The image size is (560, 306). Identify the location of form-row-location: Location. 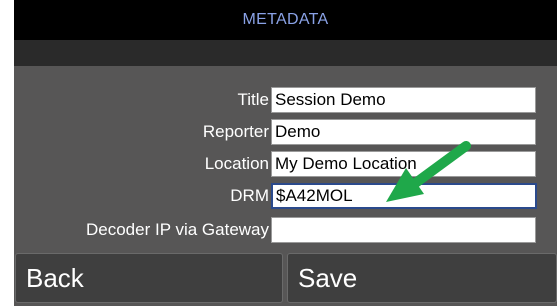
(285, 164).